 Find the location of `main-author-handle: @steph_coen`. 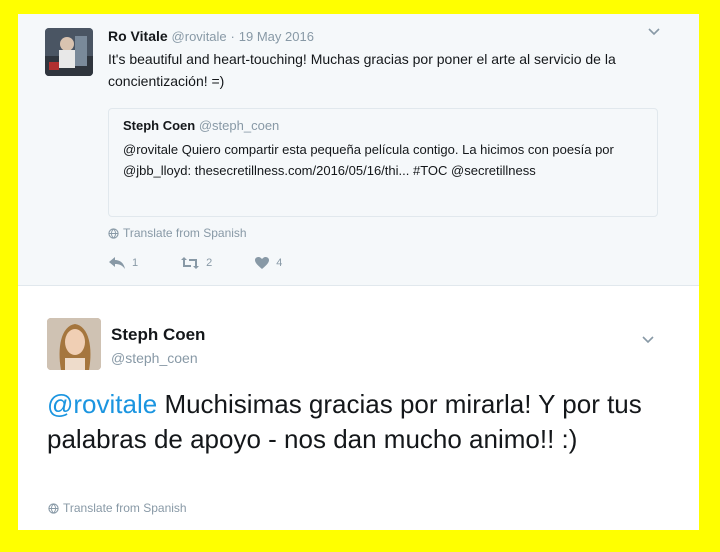

main-author-handle: @steph_coen is located at coordinates (154, 358).